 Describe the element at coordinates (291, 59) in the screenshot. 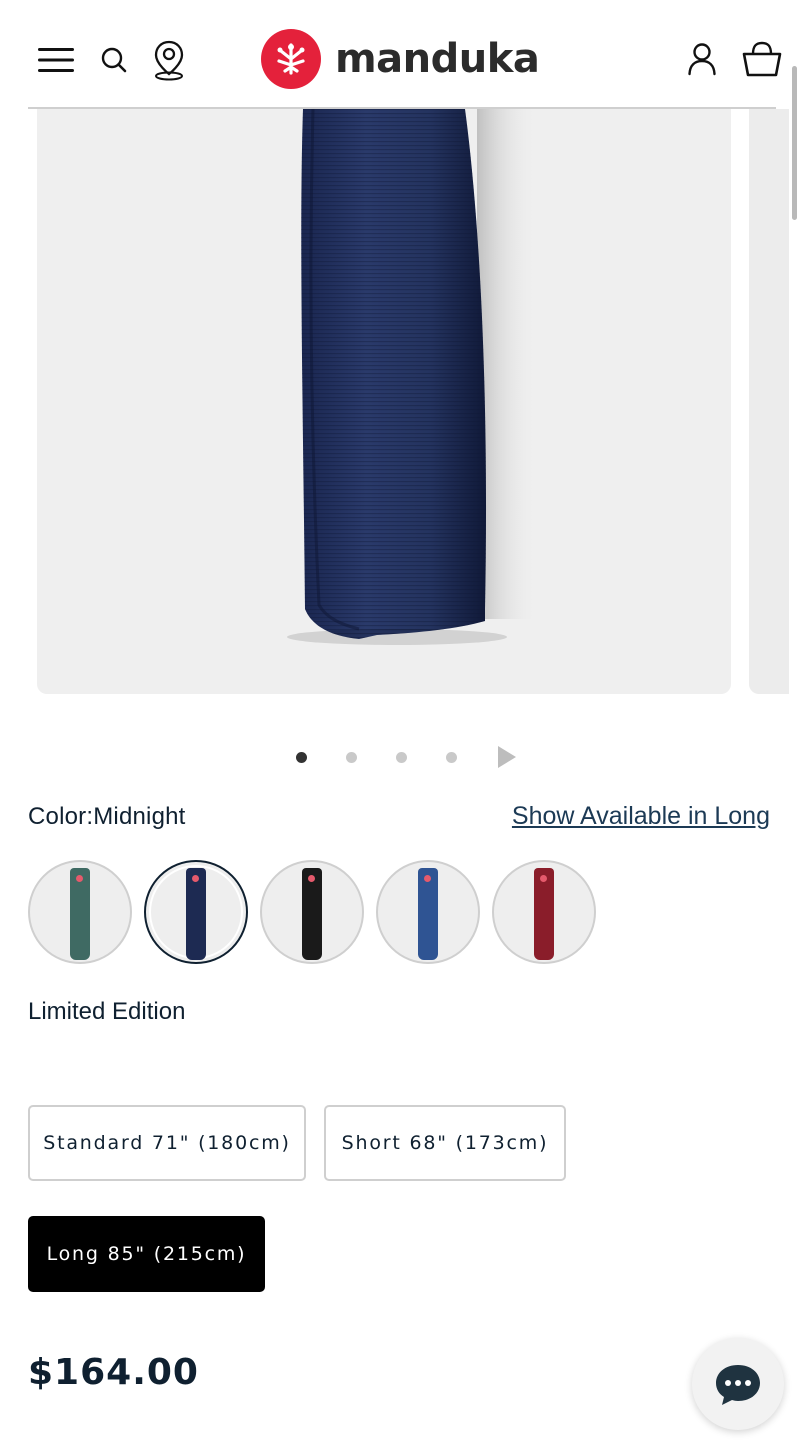

I see `manduka-emblem-icon` at that location.